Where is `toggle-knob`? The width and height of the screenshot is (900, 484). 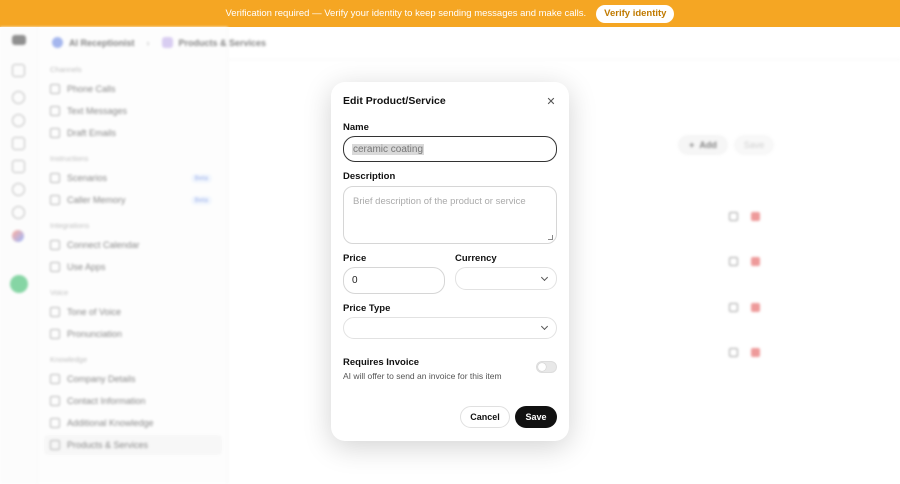
toggle-knob is located at coordinates (542, 367).